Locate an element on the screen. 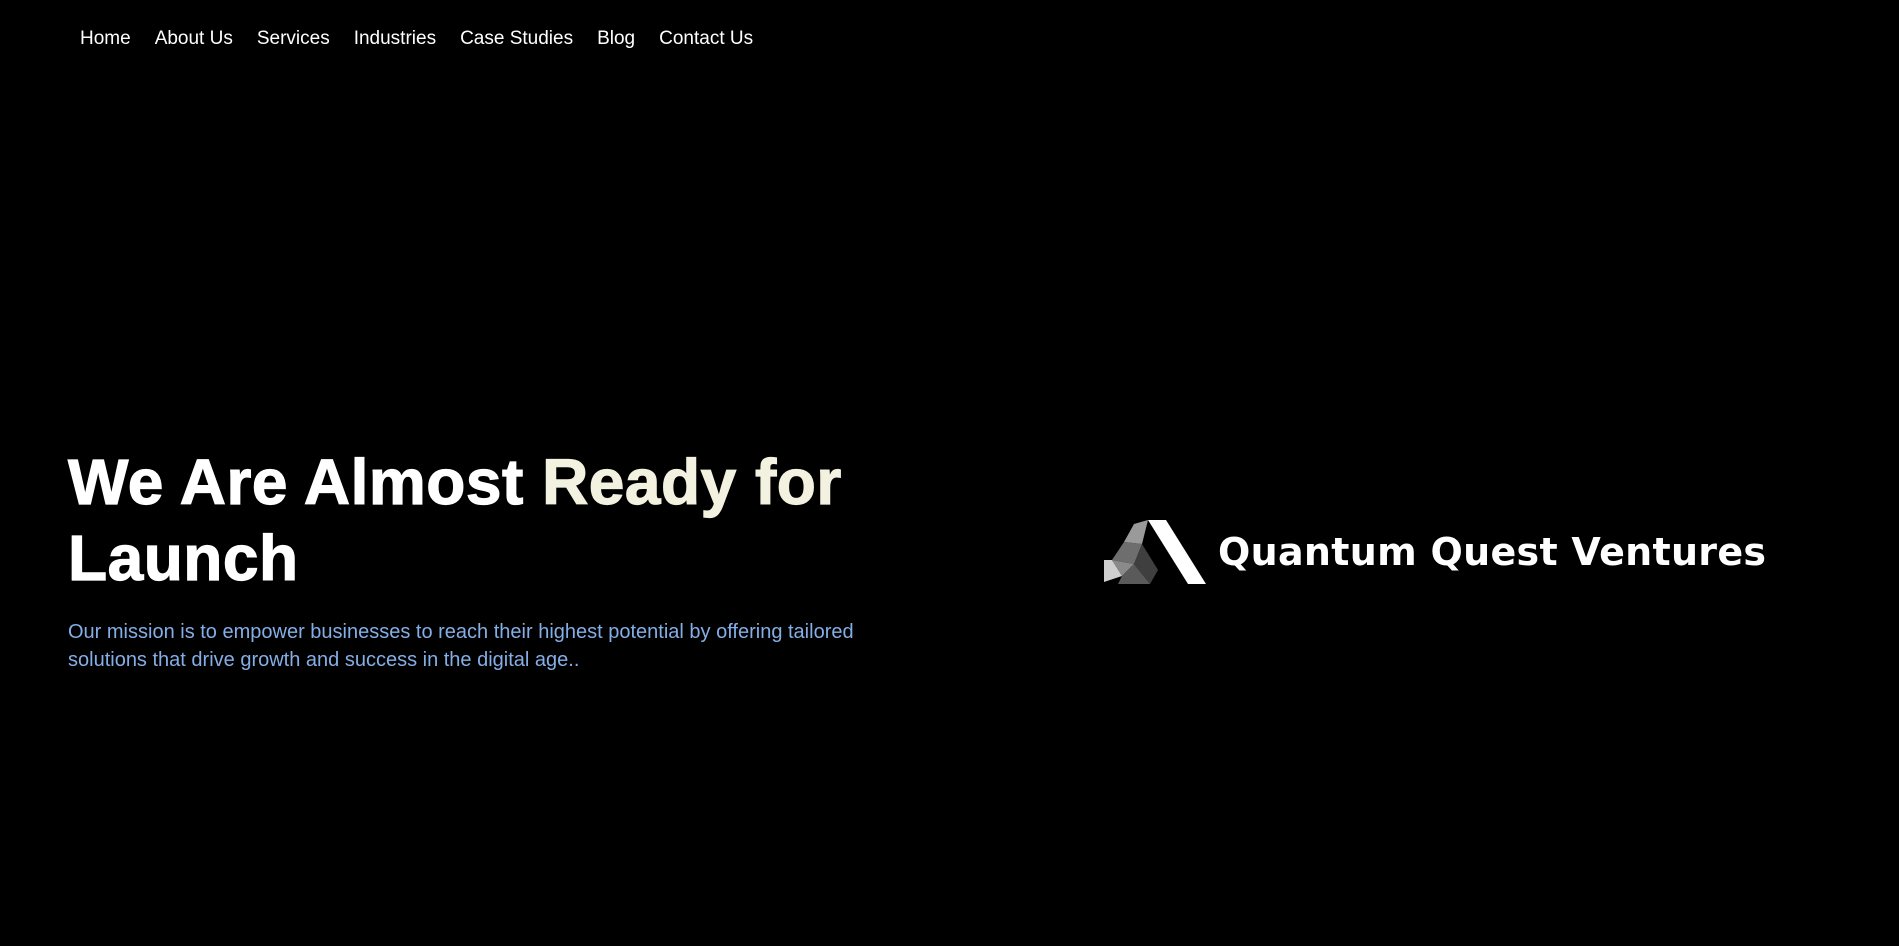 This screenshot has height=946, width=1899. brand-block: Quantum Quest Ventures is located at coordinates (1435, 552).